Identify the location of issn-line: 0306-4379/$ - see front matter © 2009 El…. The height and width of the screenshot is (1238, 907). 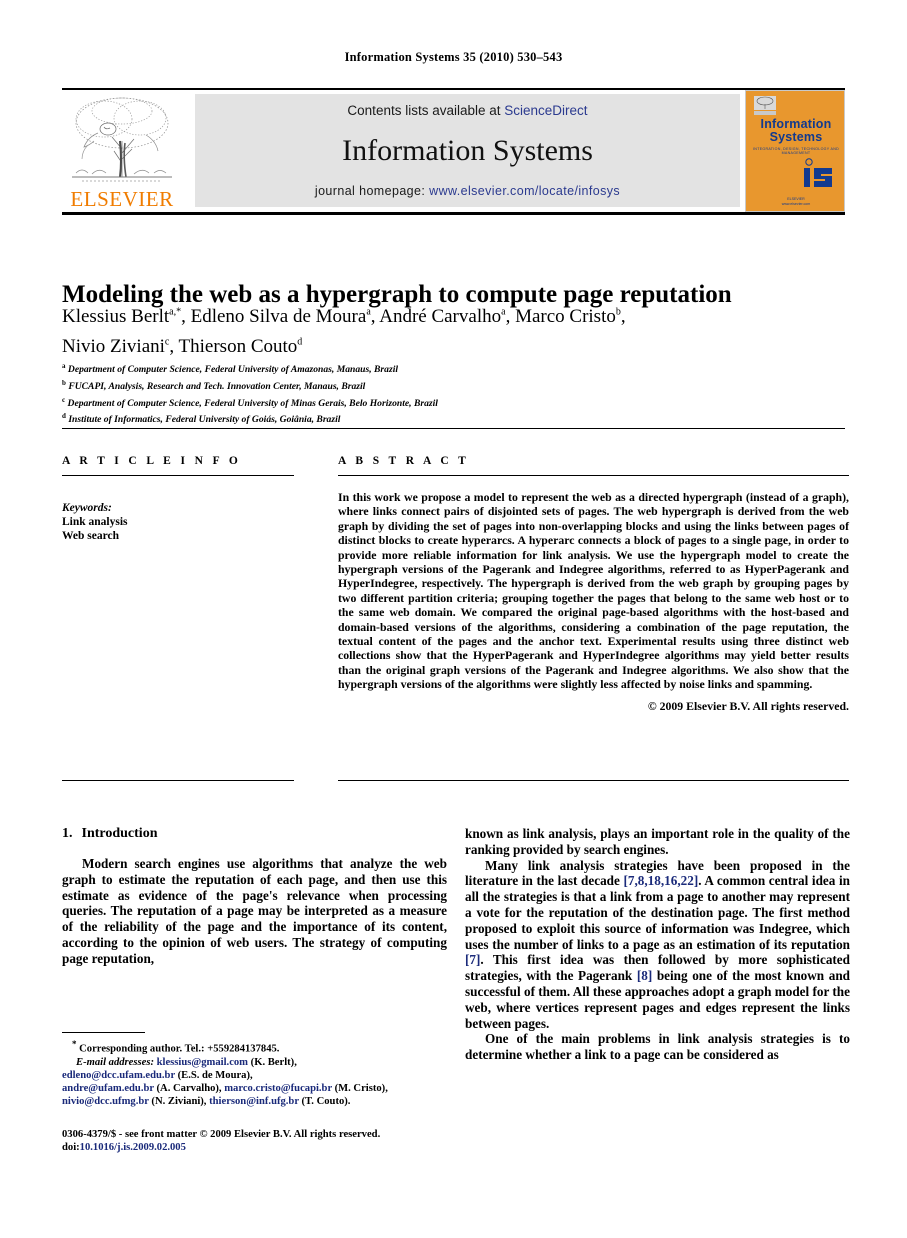
(221, 1134).